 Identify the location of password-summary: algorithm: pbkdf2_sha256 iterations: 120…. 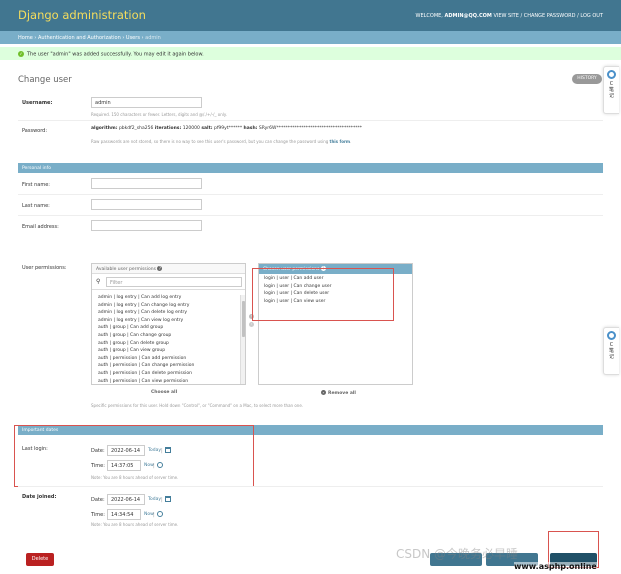
(226, 128).